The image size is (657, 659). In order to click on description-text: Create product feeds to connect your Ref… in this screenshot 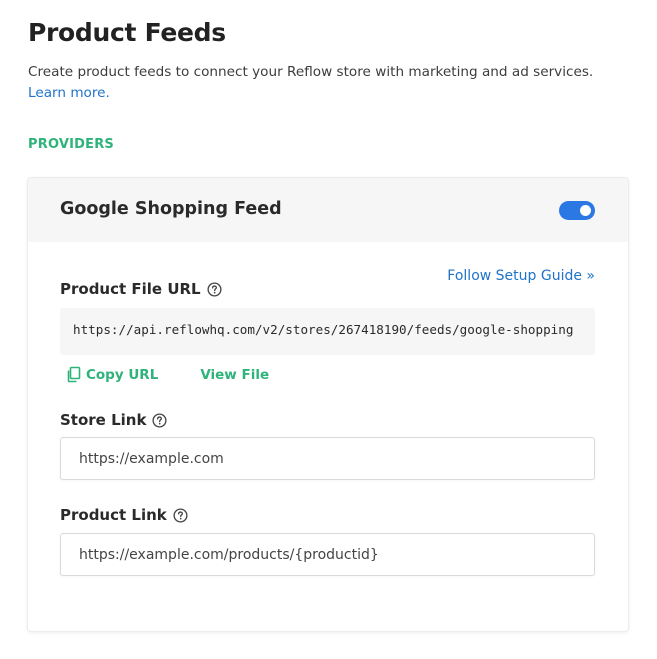, I will do `click(311, 72)`.